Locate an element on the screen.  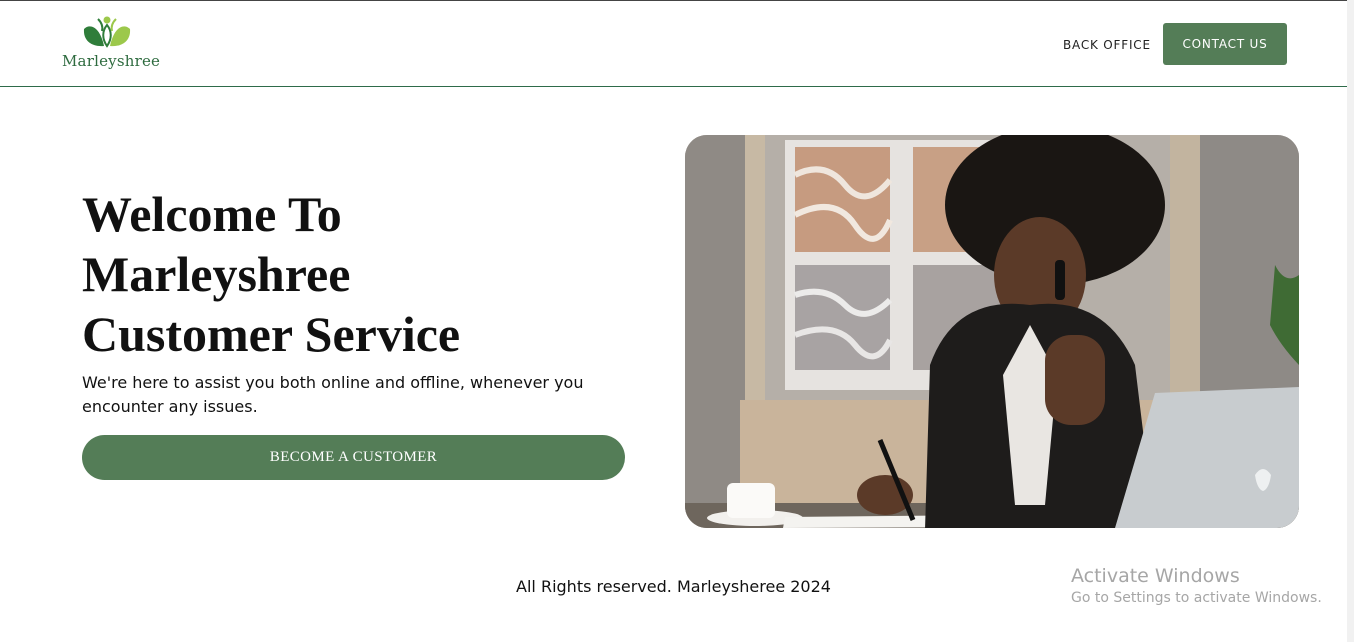
hero-title-line: Marleyshree is located at coordinates (216, 274).